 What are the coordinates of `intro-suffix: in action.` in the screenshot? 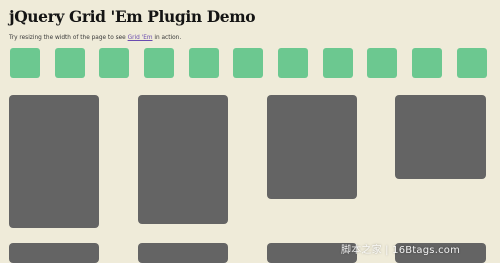 It's located at (167, 38).